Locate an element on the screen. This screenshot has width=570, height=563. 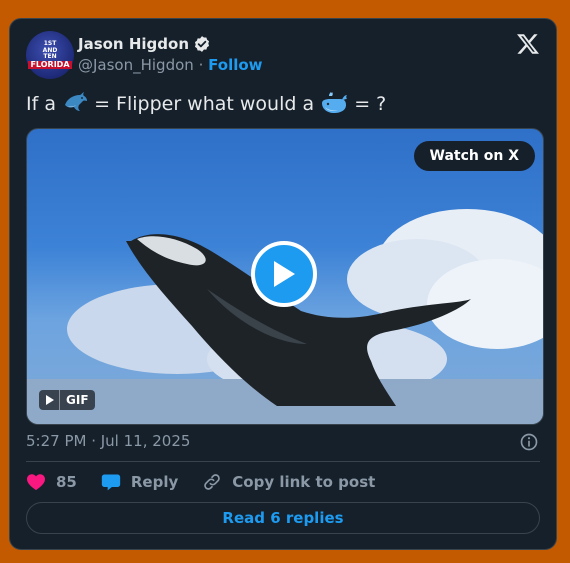
heart-icon is located at coordinates (36, 482).